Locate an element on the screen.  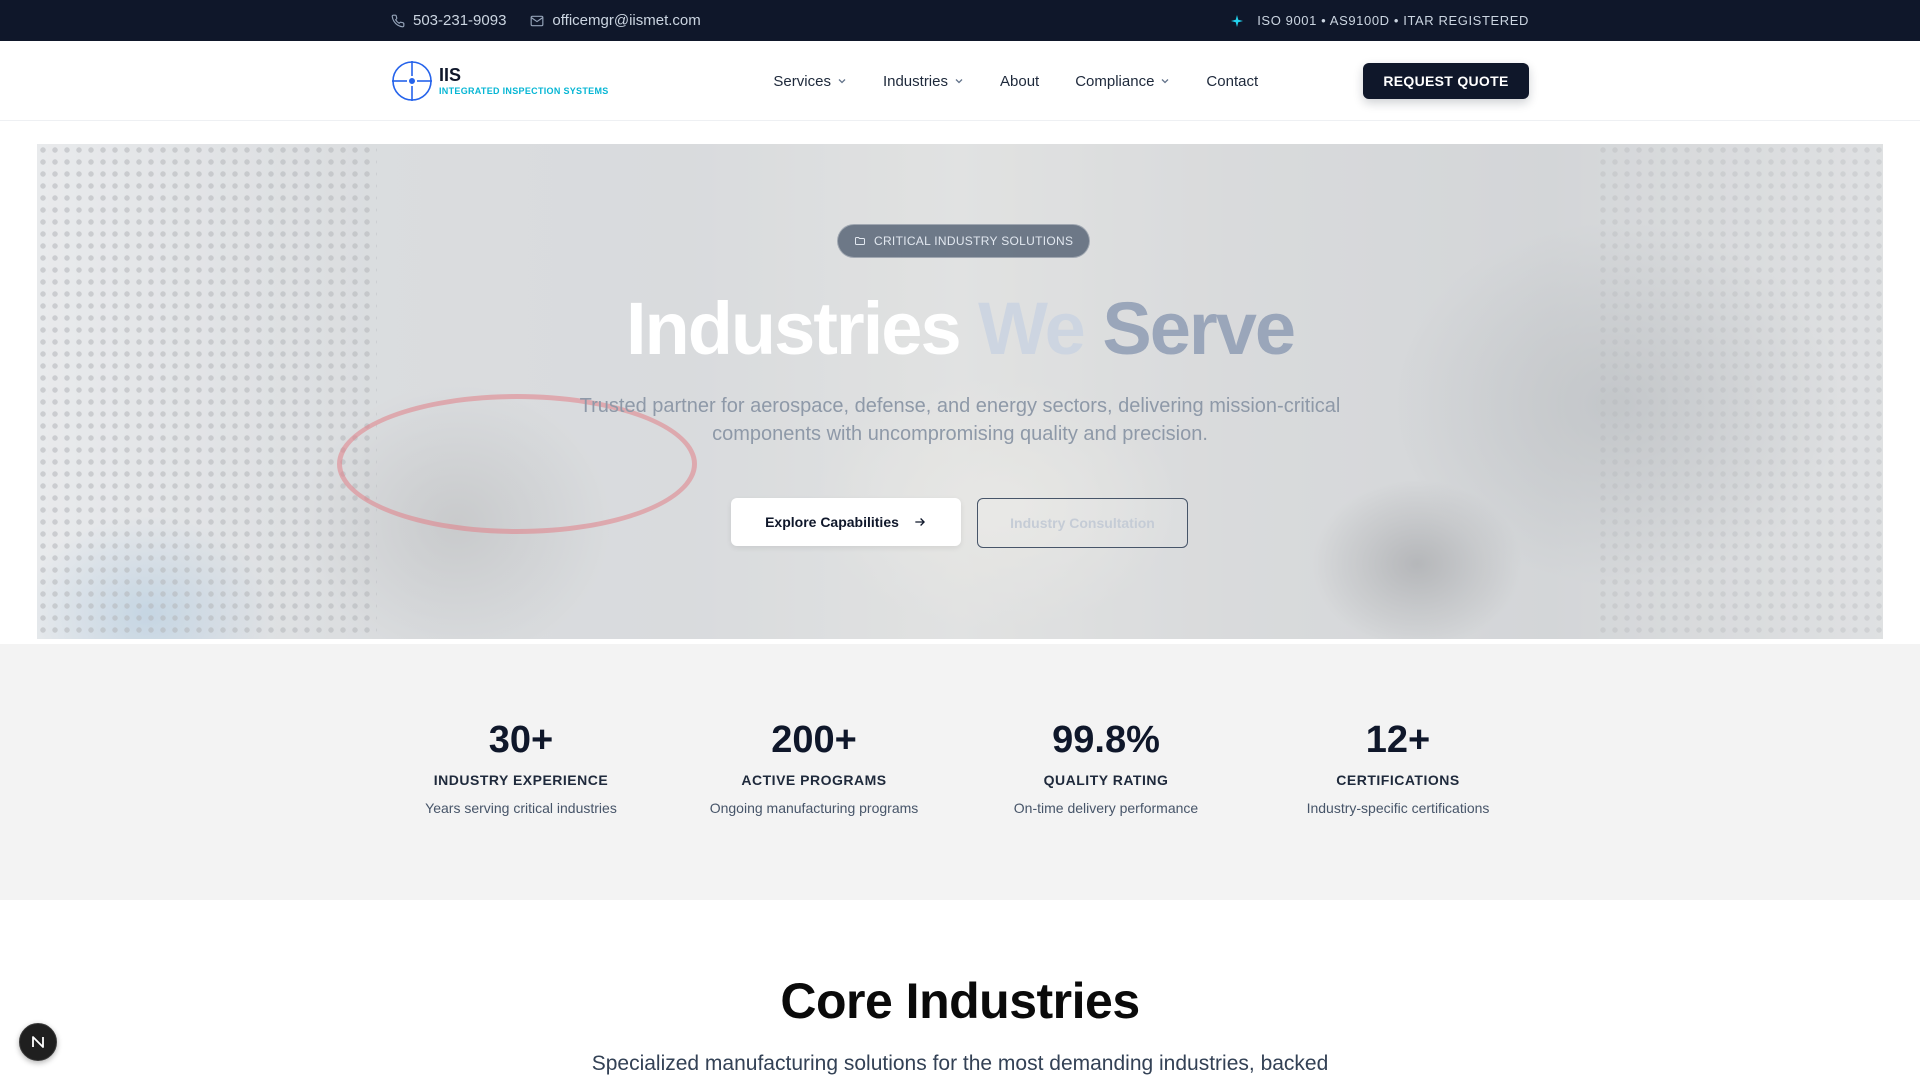
email-address: officemgr@iismet.com is located at coordinates (626, 20).